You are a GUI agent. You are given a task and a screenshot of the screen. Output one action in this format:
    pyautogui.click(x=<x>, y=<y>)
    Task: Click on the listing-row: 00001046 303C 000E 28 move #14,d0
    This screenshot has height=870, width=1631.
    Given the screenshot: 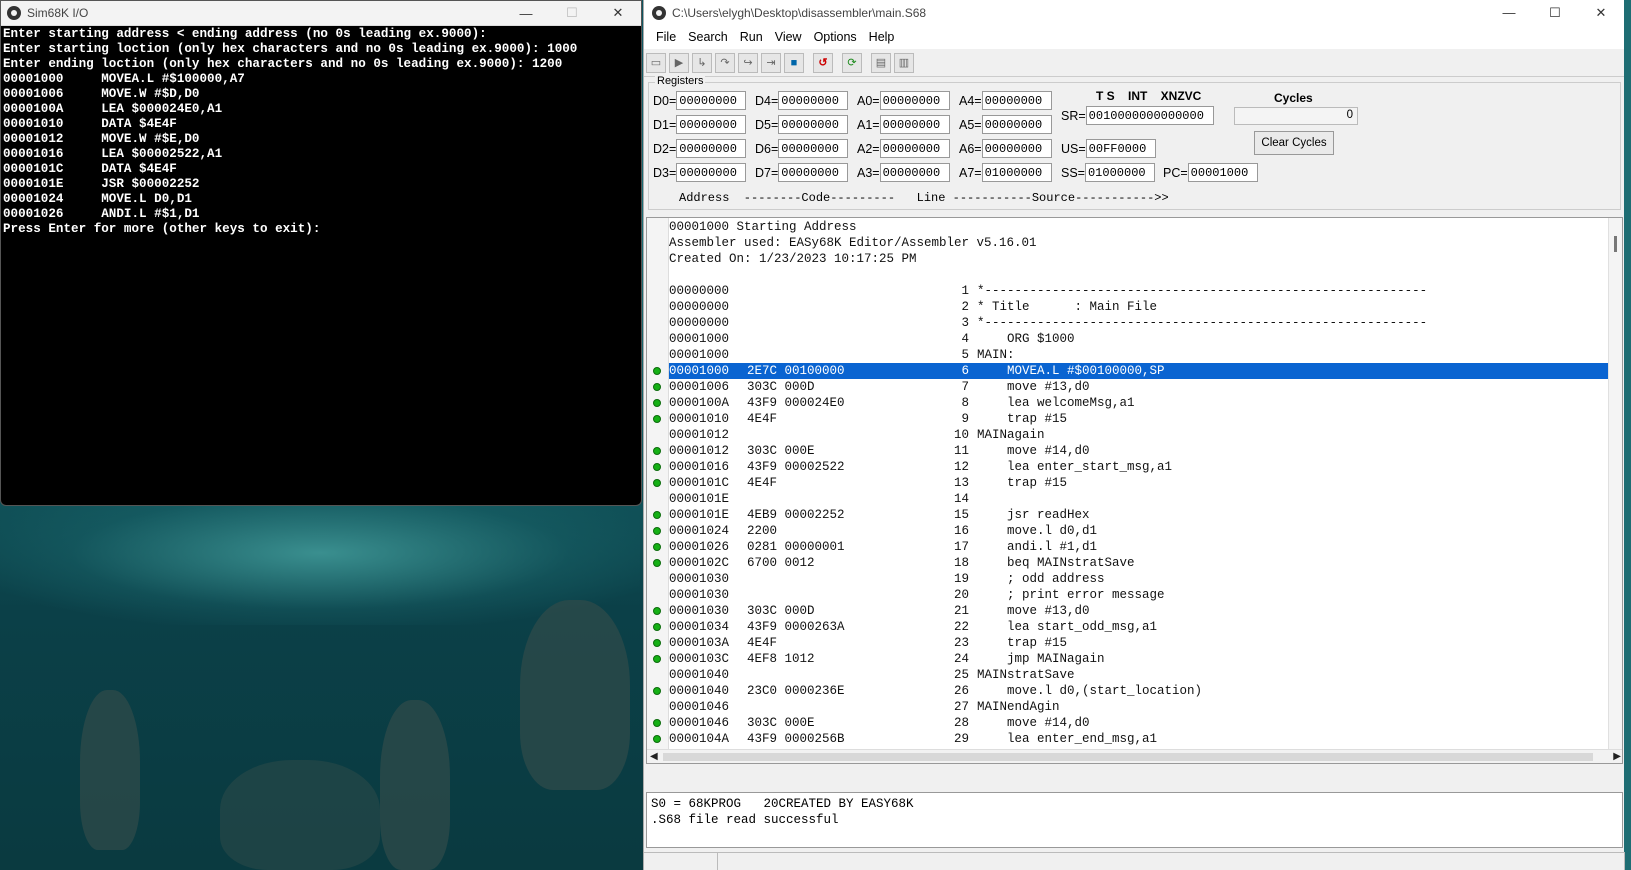 What is the action you would take?
    pyautogui.click(x=1130, y=723)
    